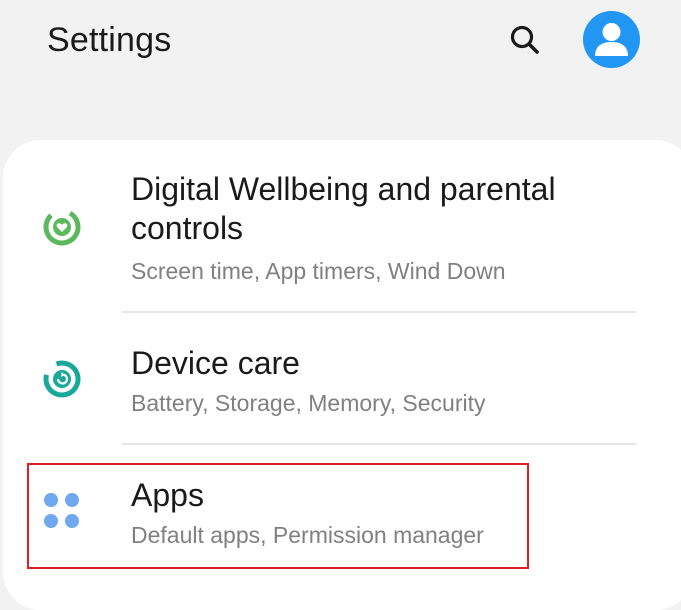 The image size is (681, 610). What do you see at coordinates (62, 227) in the screenshot?
I see `digital-wellbeing-icon` at bounding box center [62, 227].